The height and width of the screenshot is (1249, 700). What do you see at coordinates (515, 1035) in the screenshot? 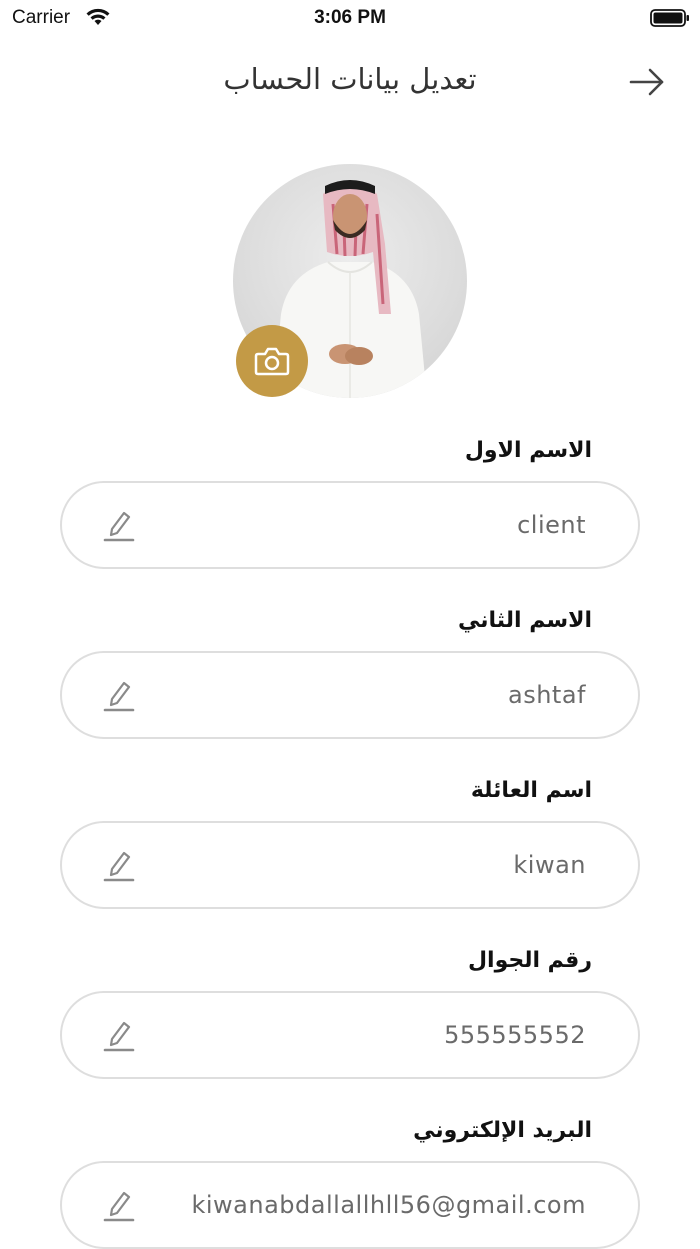
I see `mobile-number-input: 555555552` at bounding box center [515, 1035].